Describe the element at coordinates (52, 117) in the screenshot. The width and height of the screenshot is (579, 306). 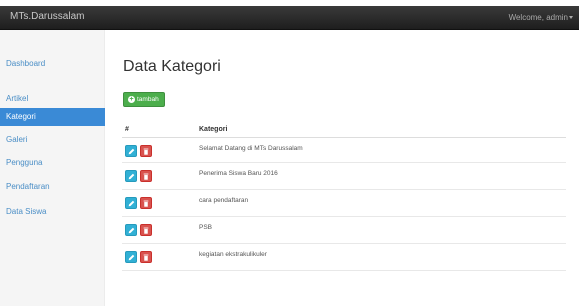
I see `sidebar-item-kategori: Kategori` at that location.